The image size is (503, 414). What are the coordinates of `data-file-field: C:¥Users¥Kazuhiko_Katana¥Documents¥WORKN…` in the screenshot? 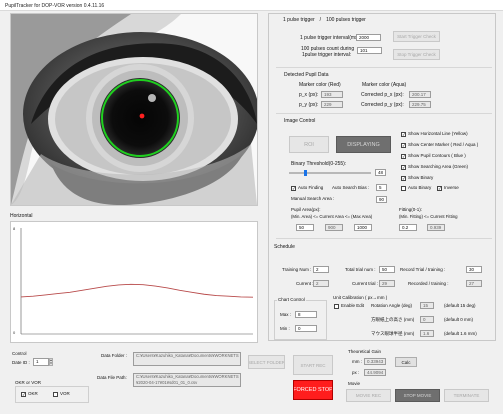 It's located at (187, 380).